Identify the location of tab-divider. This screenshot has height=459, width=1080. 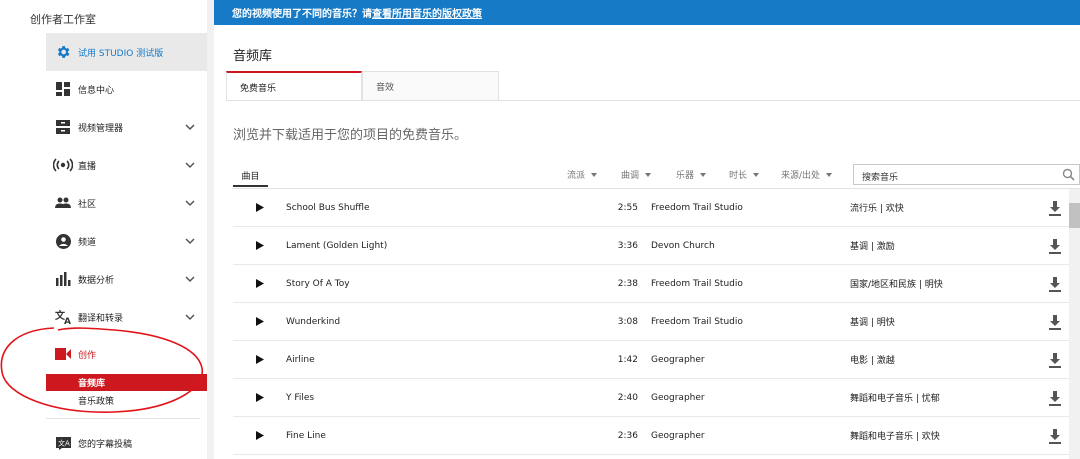
(653, 100).